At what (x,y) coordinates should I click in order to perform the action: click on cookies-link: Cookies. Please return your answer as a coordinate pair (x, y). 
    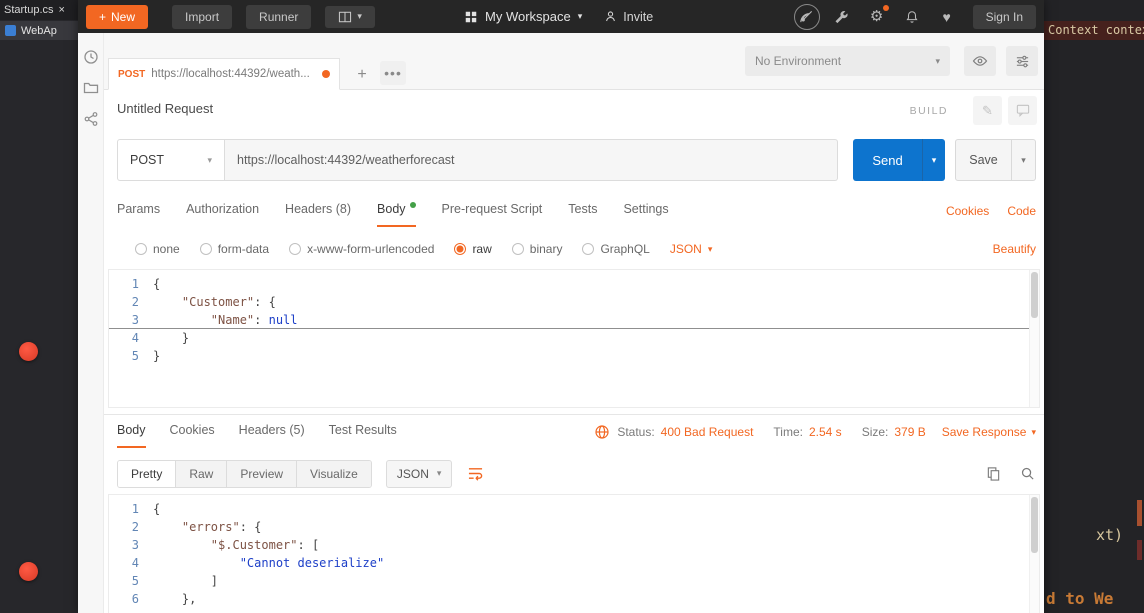
    Looking at the image, I should click on (967, 211).